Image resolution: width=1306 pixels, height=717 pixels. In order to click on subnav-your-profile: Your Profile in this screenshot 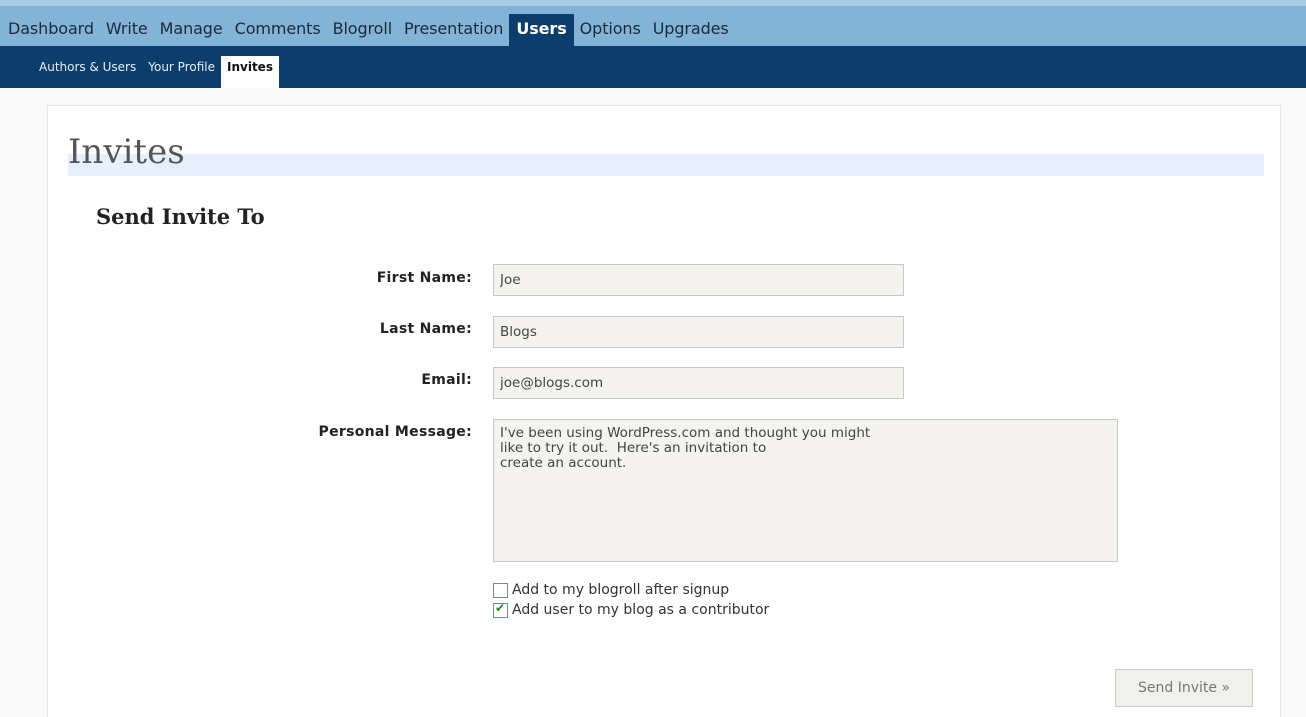, I will do `click(181, 72)`.